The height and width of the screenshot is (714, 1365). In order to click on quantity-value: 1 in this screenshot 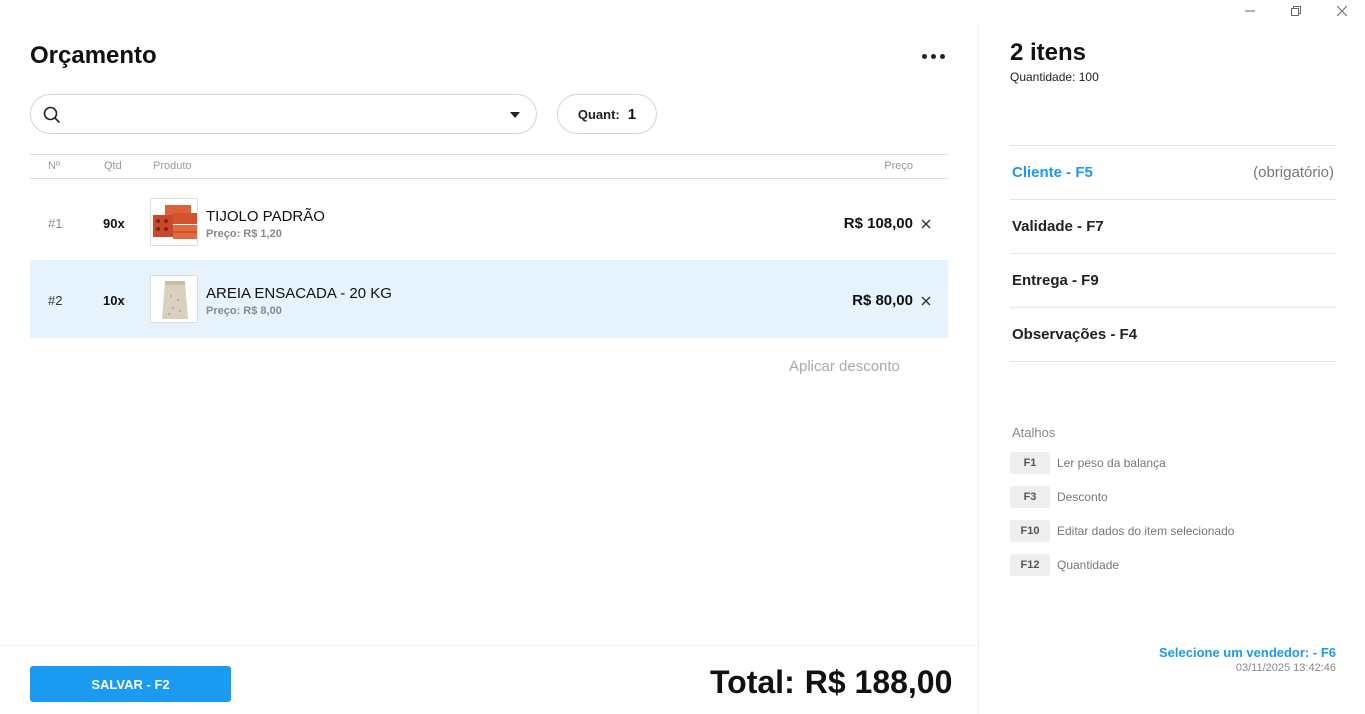, I will do `click(632, 114)`.